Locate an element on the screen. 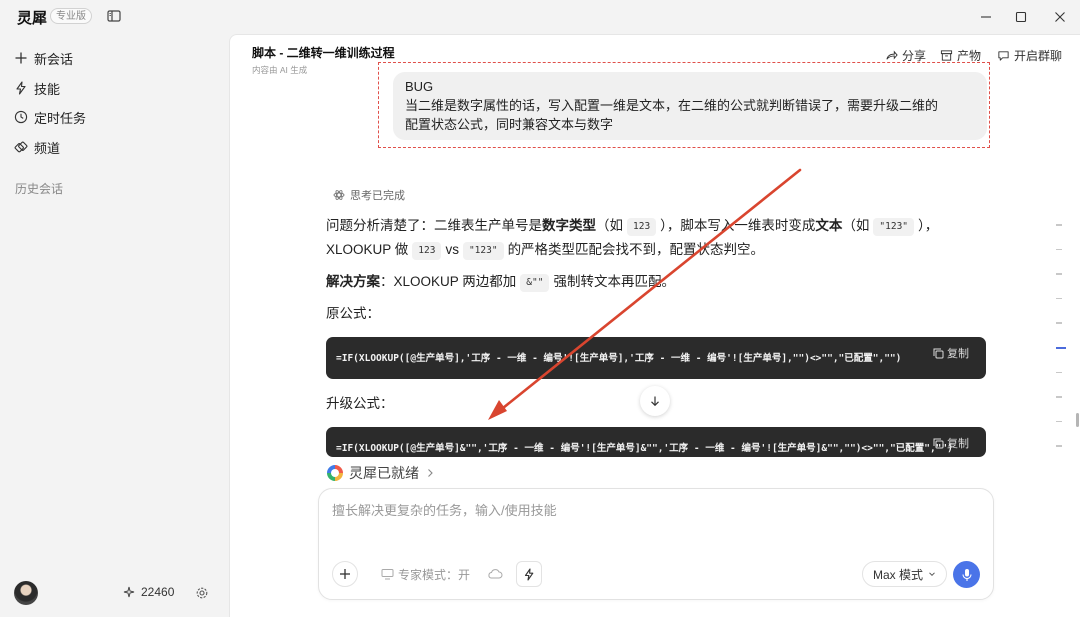  bold-text: 解决方案 is located at coordinates (353, 281).